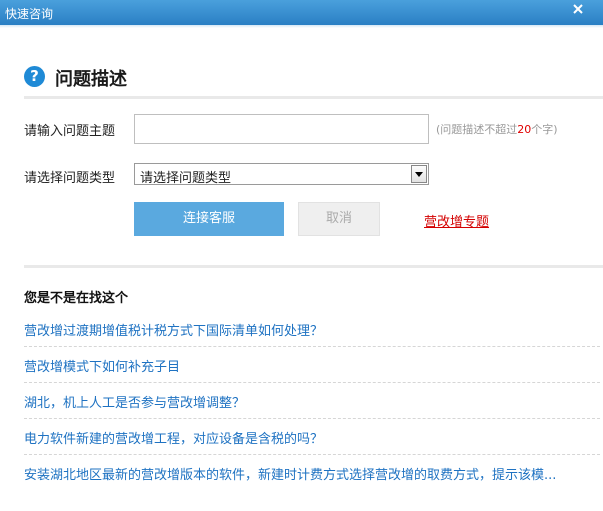  Describe the element at coordinates (134, 401) in the screenshot. I see `faq-link: 湖北，机上人工是否参与营改增调整？` at that location.